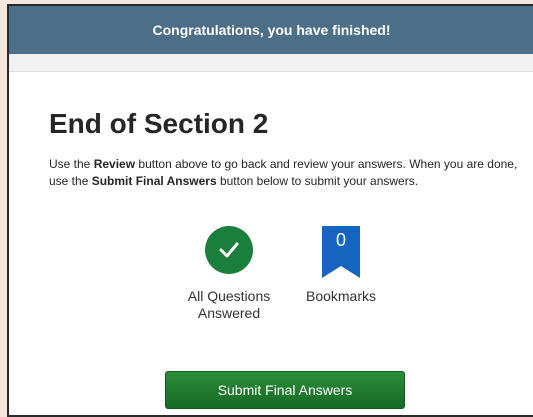 The width and height of the screenshot is (533, 417). Describe the element at coordinates (229, 250) in the screenshot. I see `check-icon` at that location.